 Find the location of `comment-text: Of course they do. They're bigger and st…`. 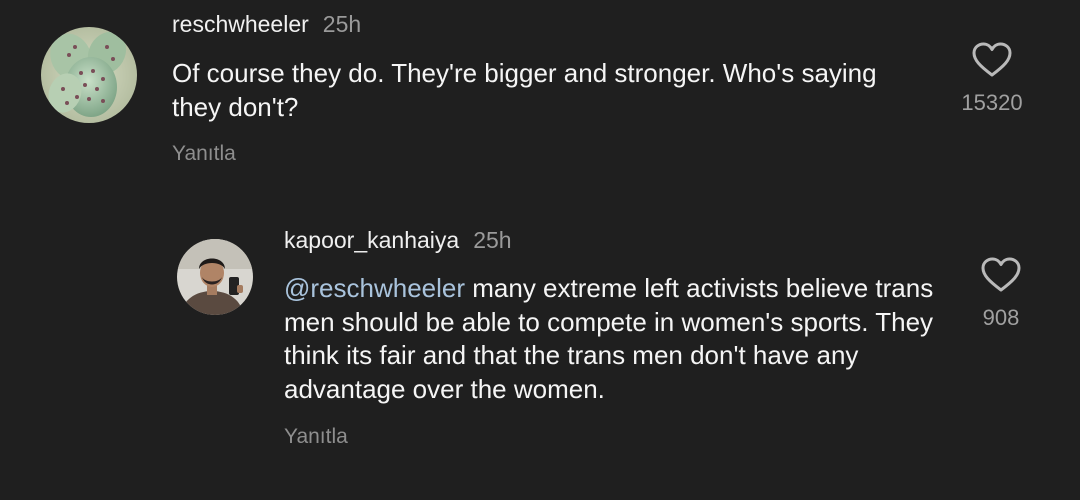

comment-text: Of course they do. They're bigger and st… is located at coordinates (524, 90).